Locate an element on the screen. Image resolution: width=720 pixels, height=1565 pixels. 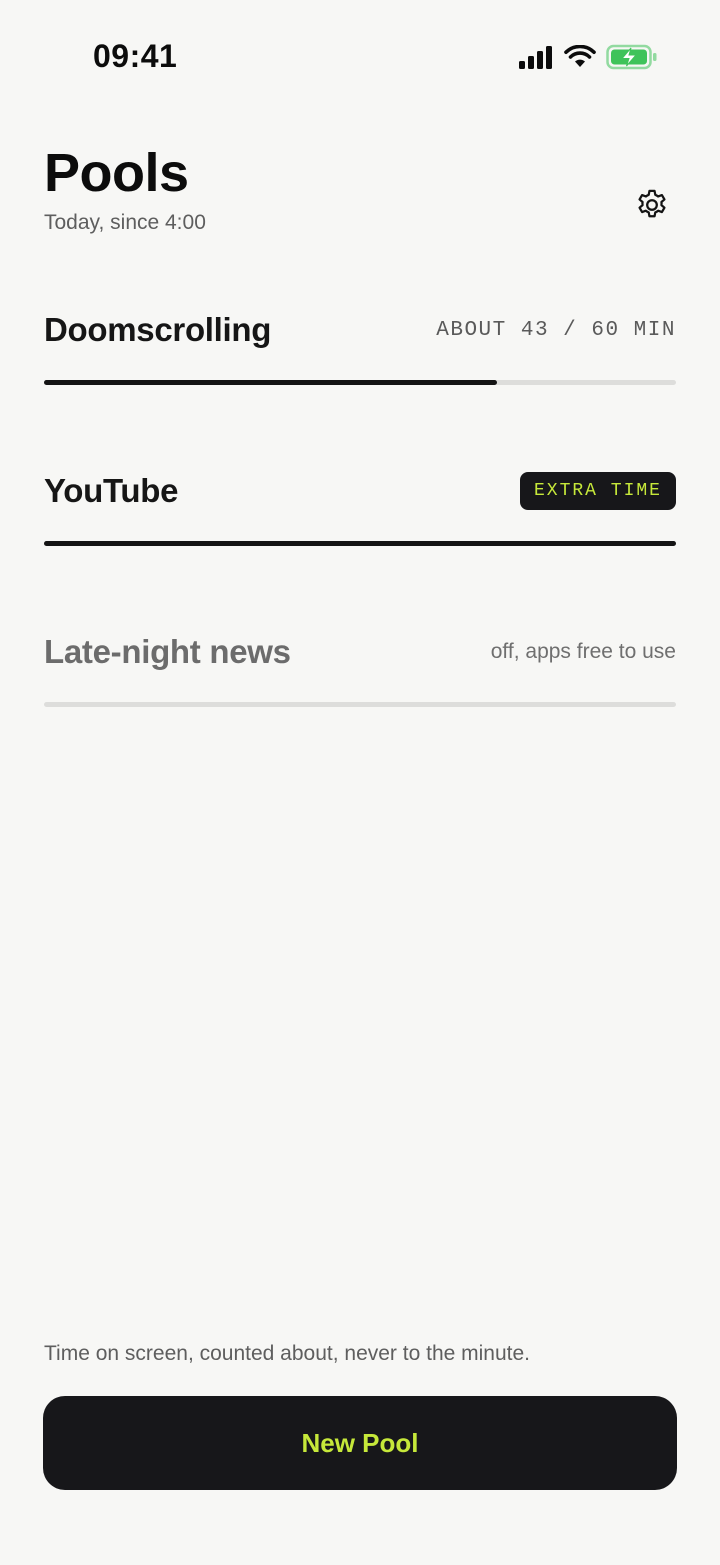
wifi-icon is located at coordinates (580, 59).